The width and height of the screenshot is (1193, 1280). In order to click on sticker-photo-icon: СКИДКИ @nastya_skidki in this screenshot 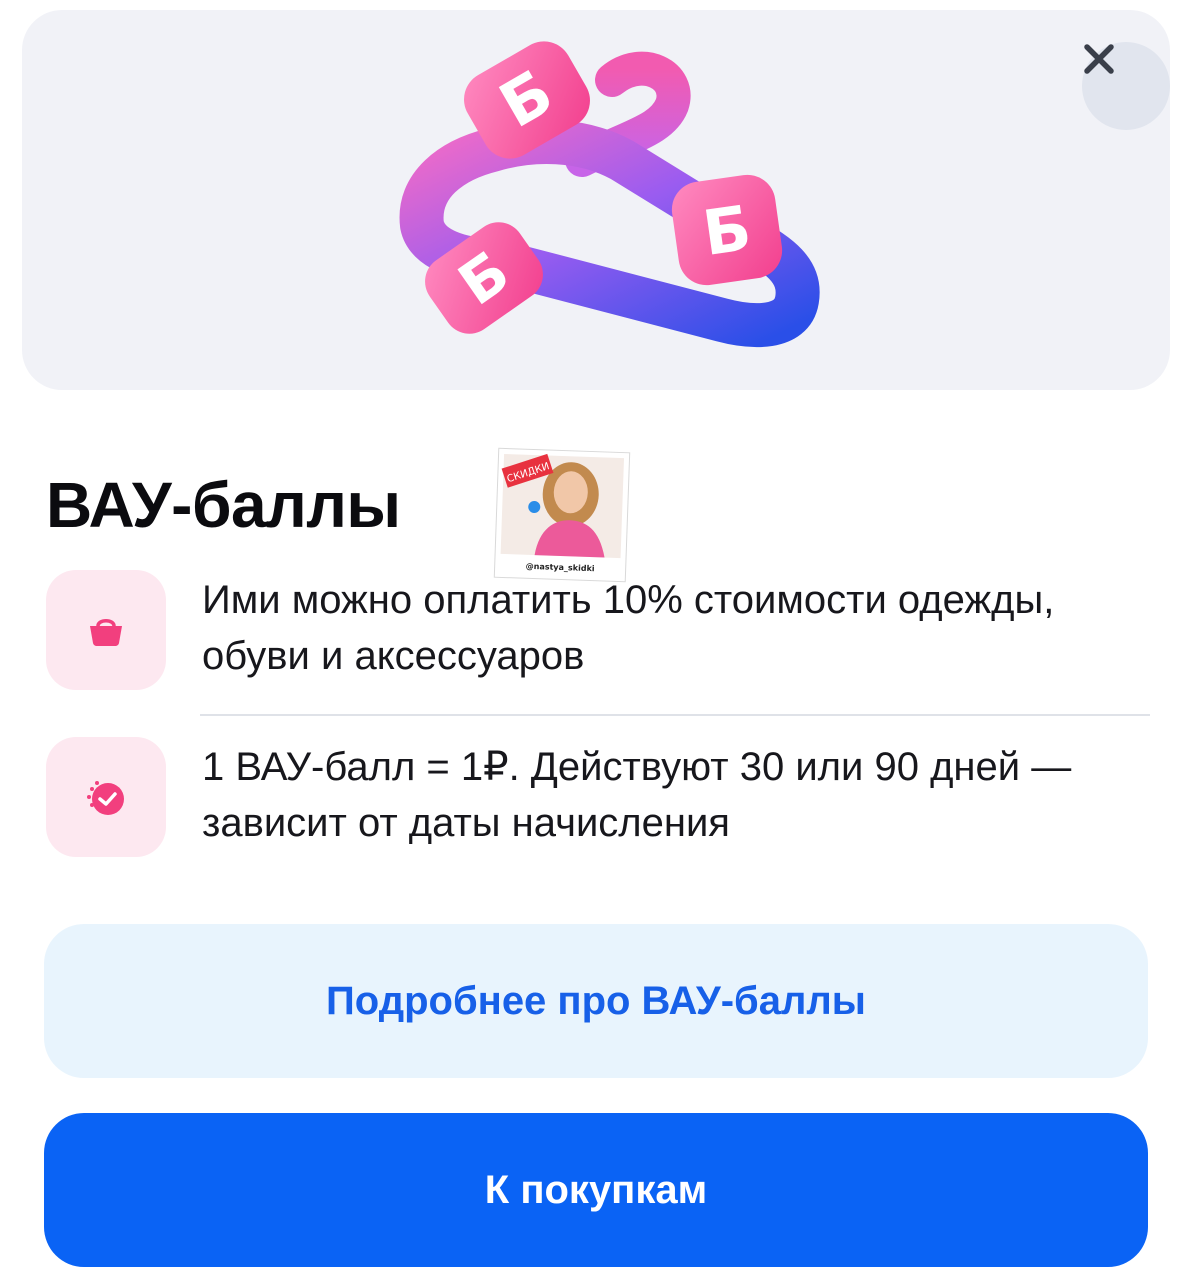, I will do `click(562, 515)`.